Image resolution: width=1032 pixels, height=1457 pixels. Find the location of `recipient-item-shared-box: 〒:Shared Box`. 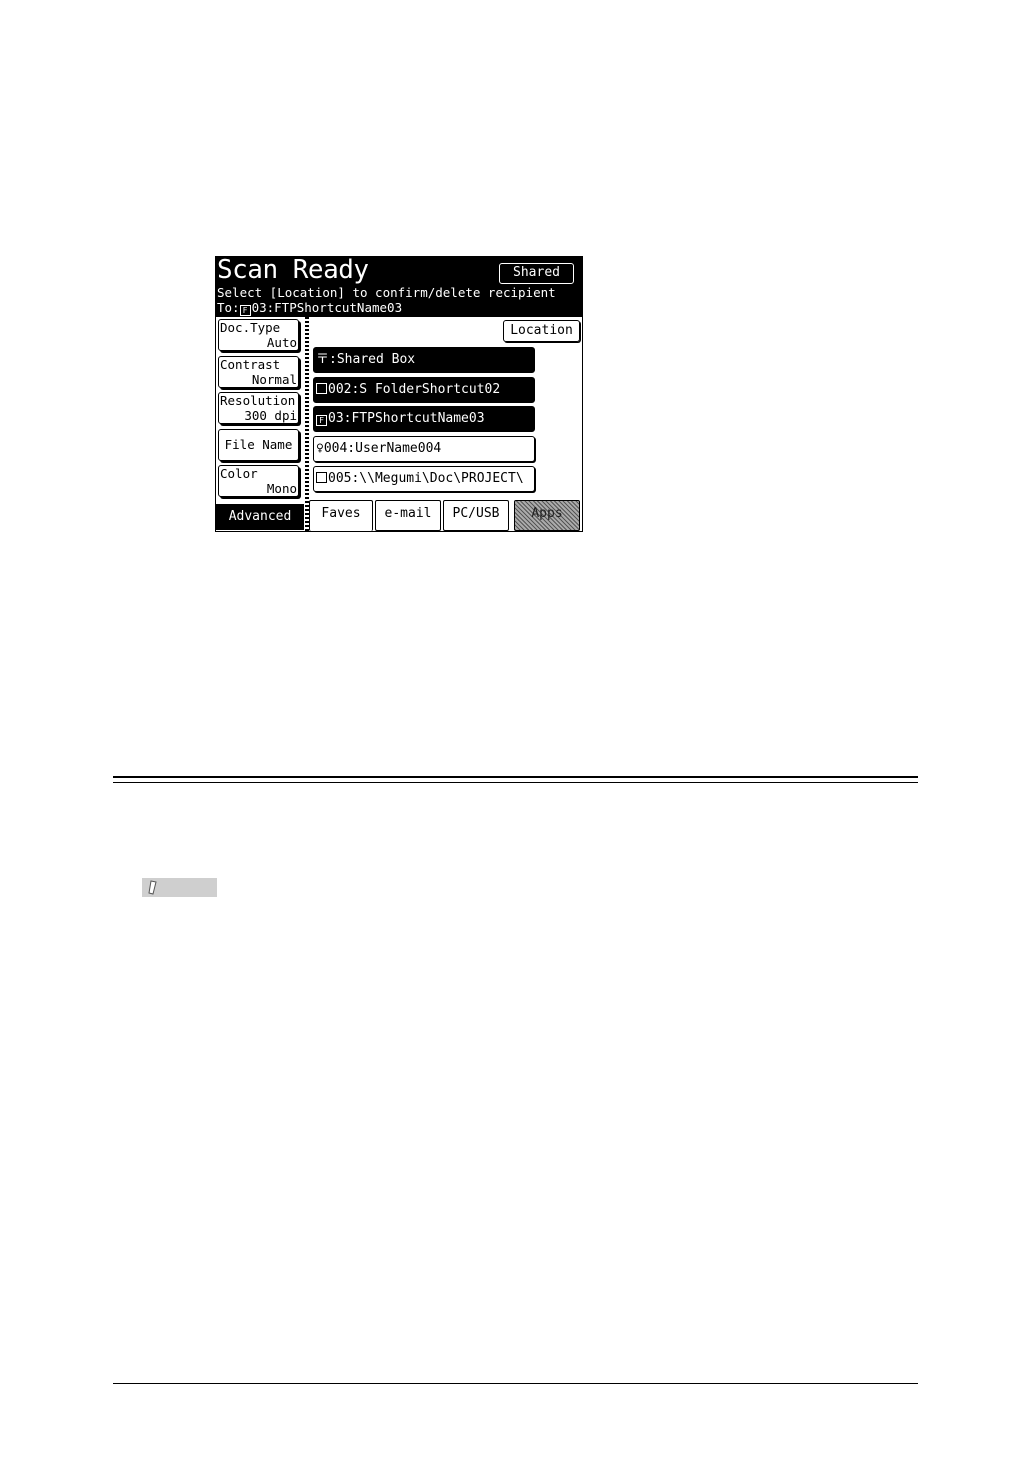

recipient-item-shared-box: 〒:Shared Box is located at coordinates (424, 360).